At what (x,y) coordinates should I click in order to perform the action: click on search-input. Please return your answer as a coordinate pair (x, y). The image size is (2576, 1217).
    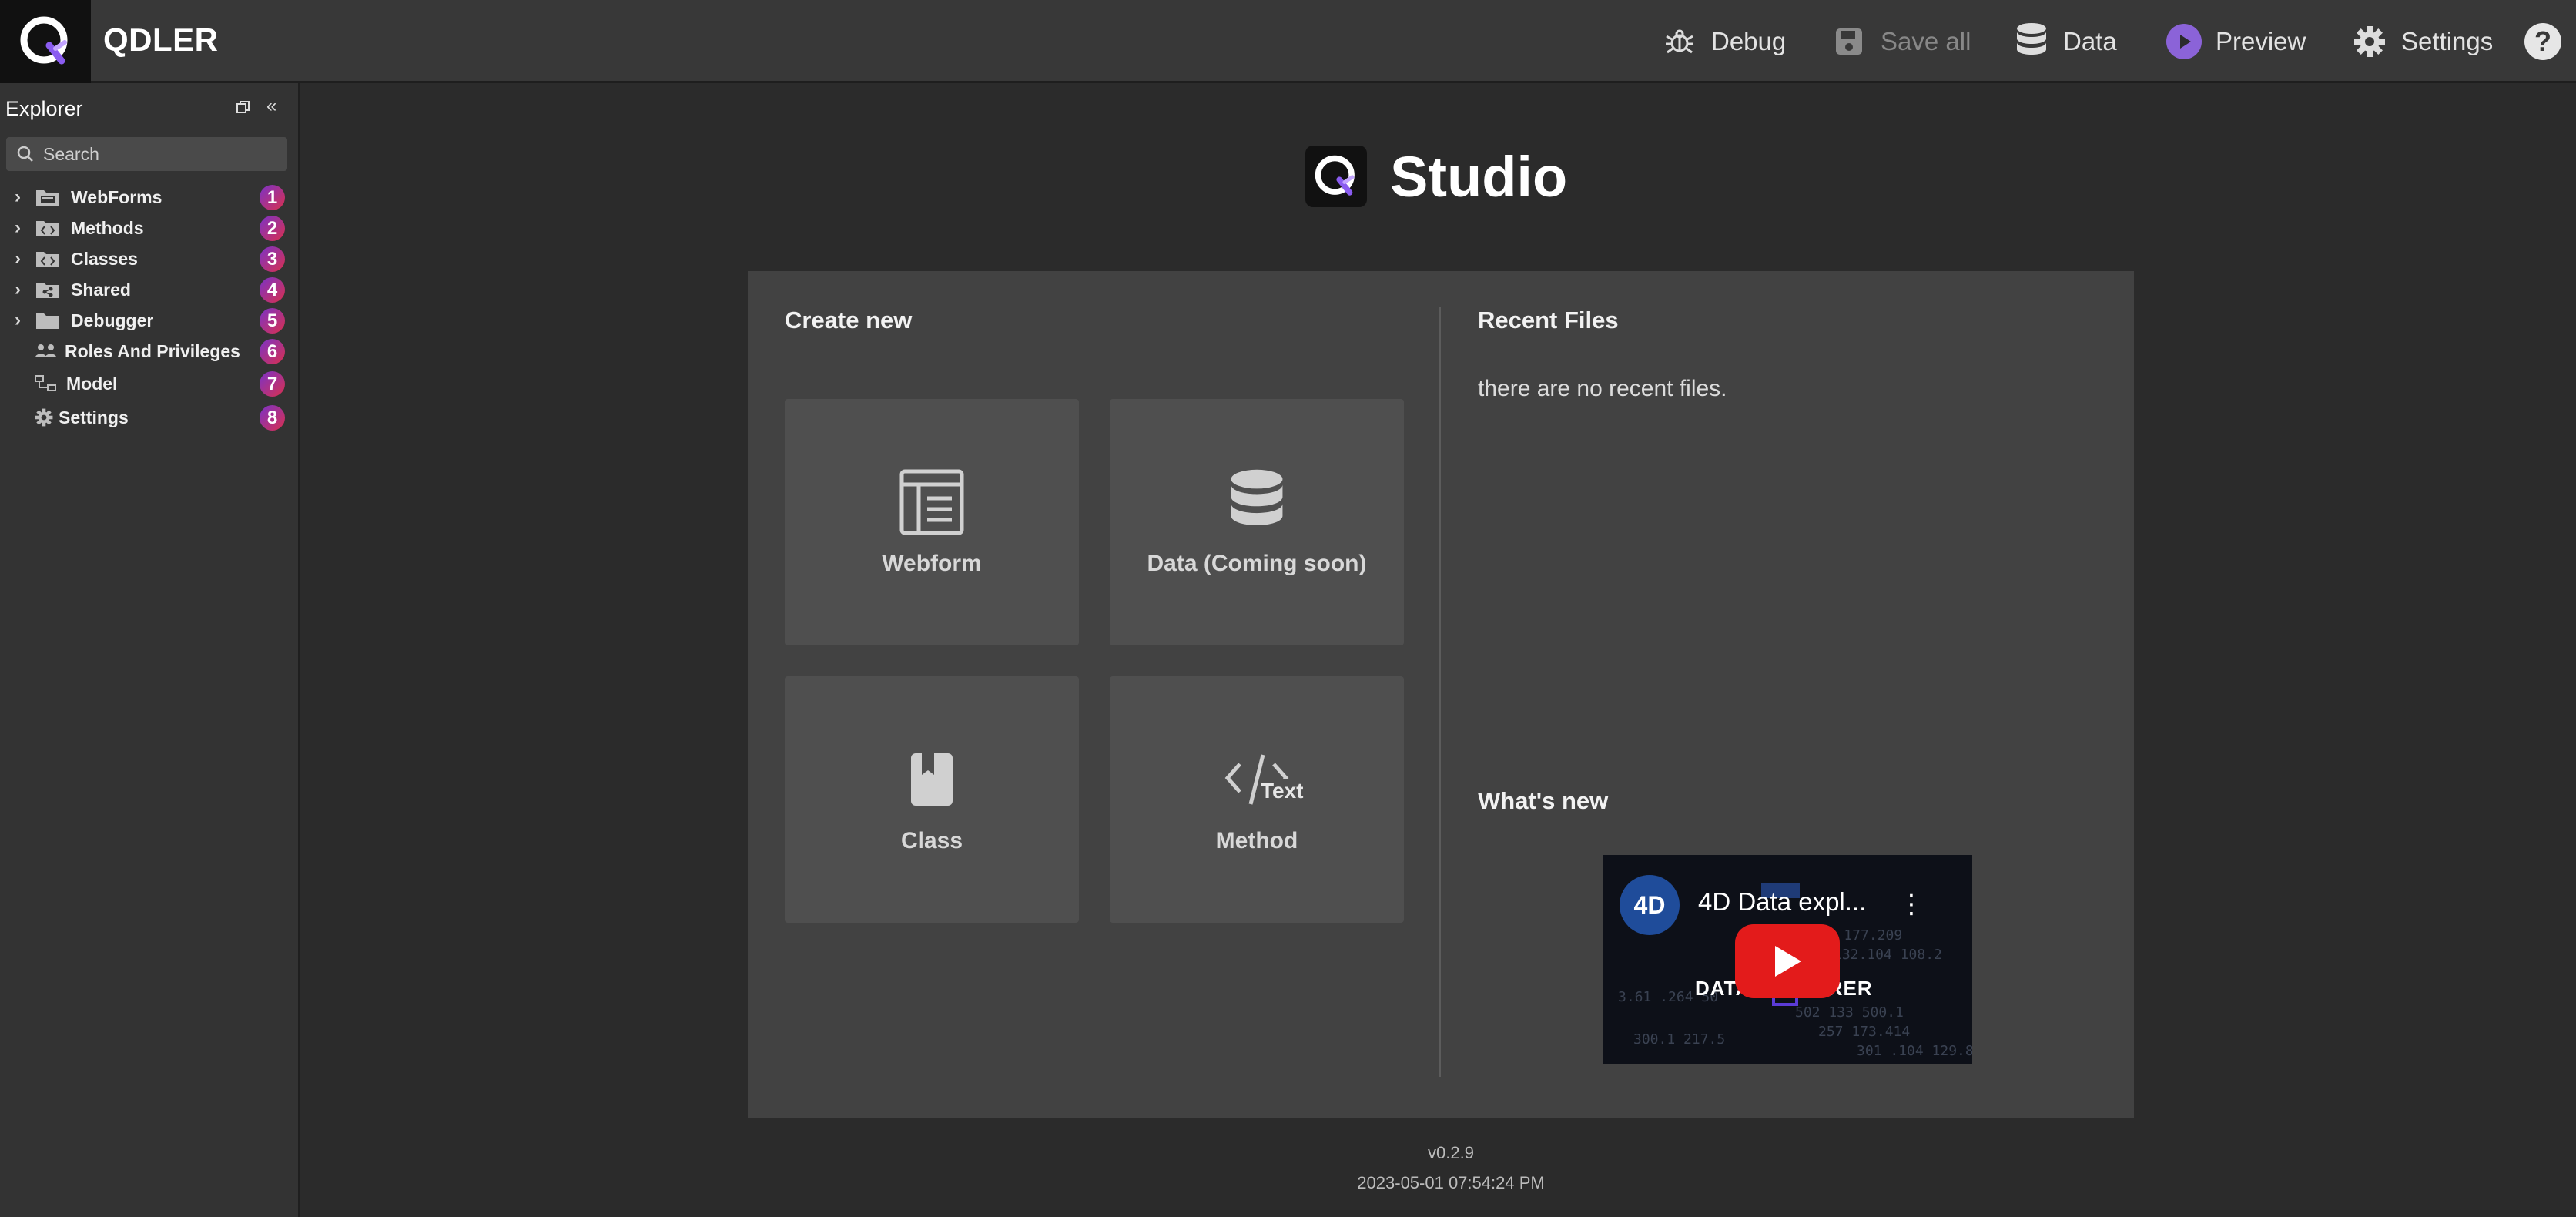
    Looking at the image, I should click on (158, 154).